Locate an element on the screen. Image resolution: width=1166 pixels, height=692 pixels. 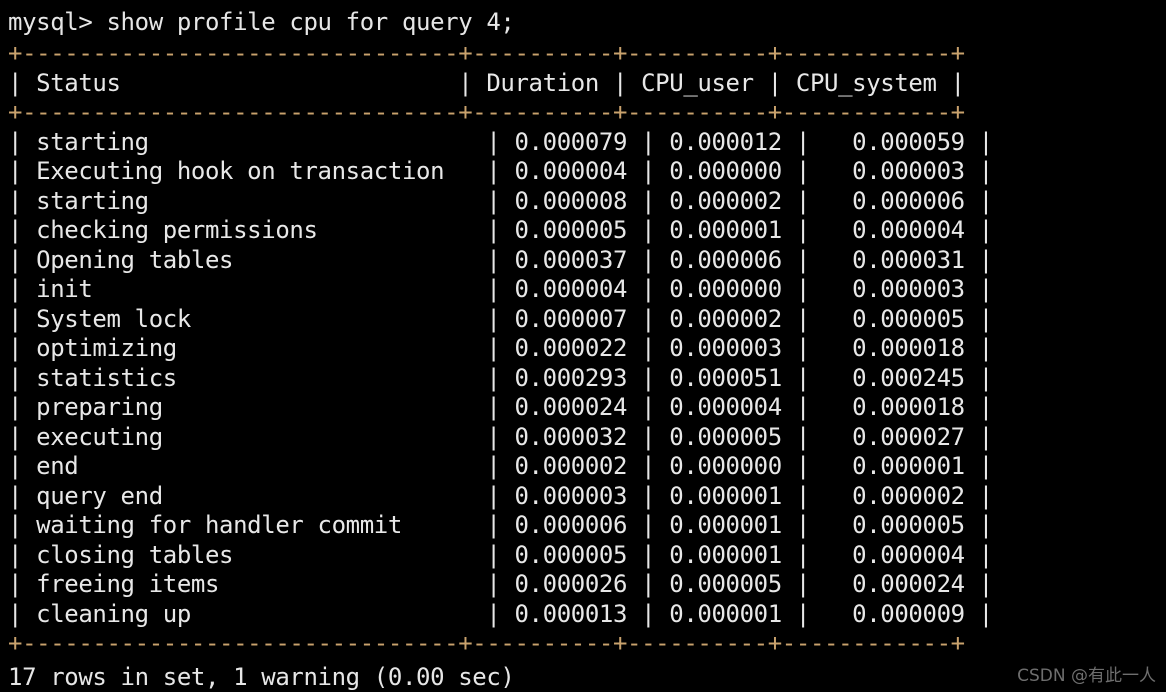
result-summary-line: 17 rows in set, 1 warning (0.00 sec) is located at coordinates (261, 676).